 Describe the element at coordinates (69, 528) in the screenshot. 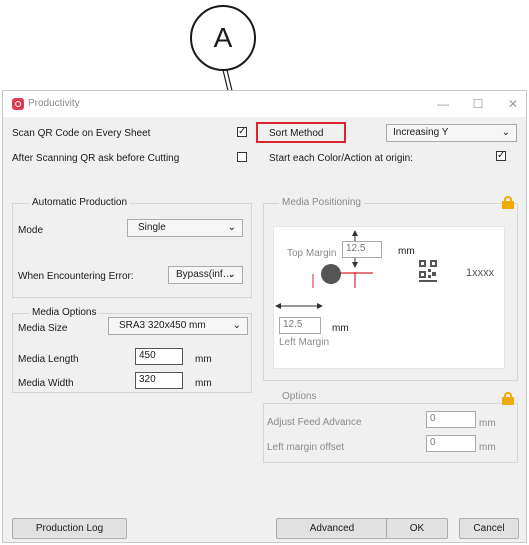

I see `production-log-button: Production Log` at that location.